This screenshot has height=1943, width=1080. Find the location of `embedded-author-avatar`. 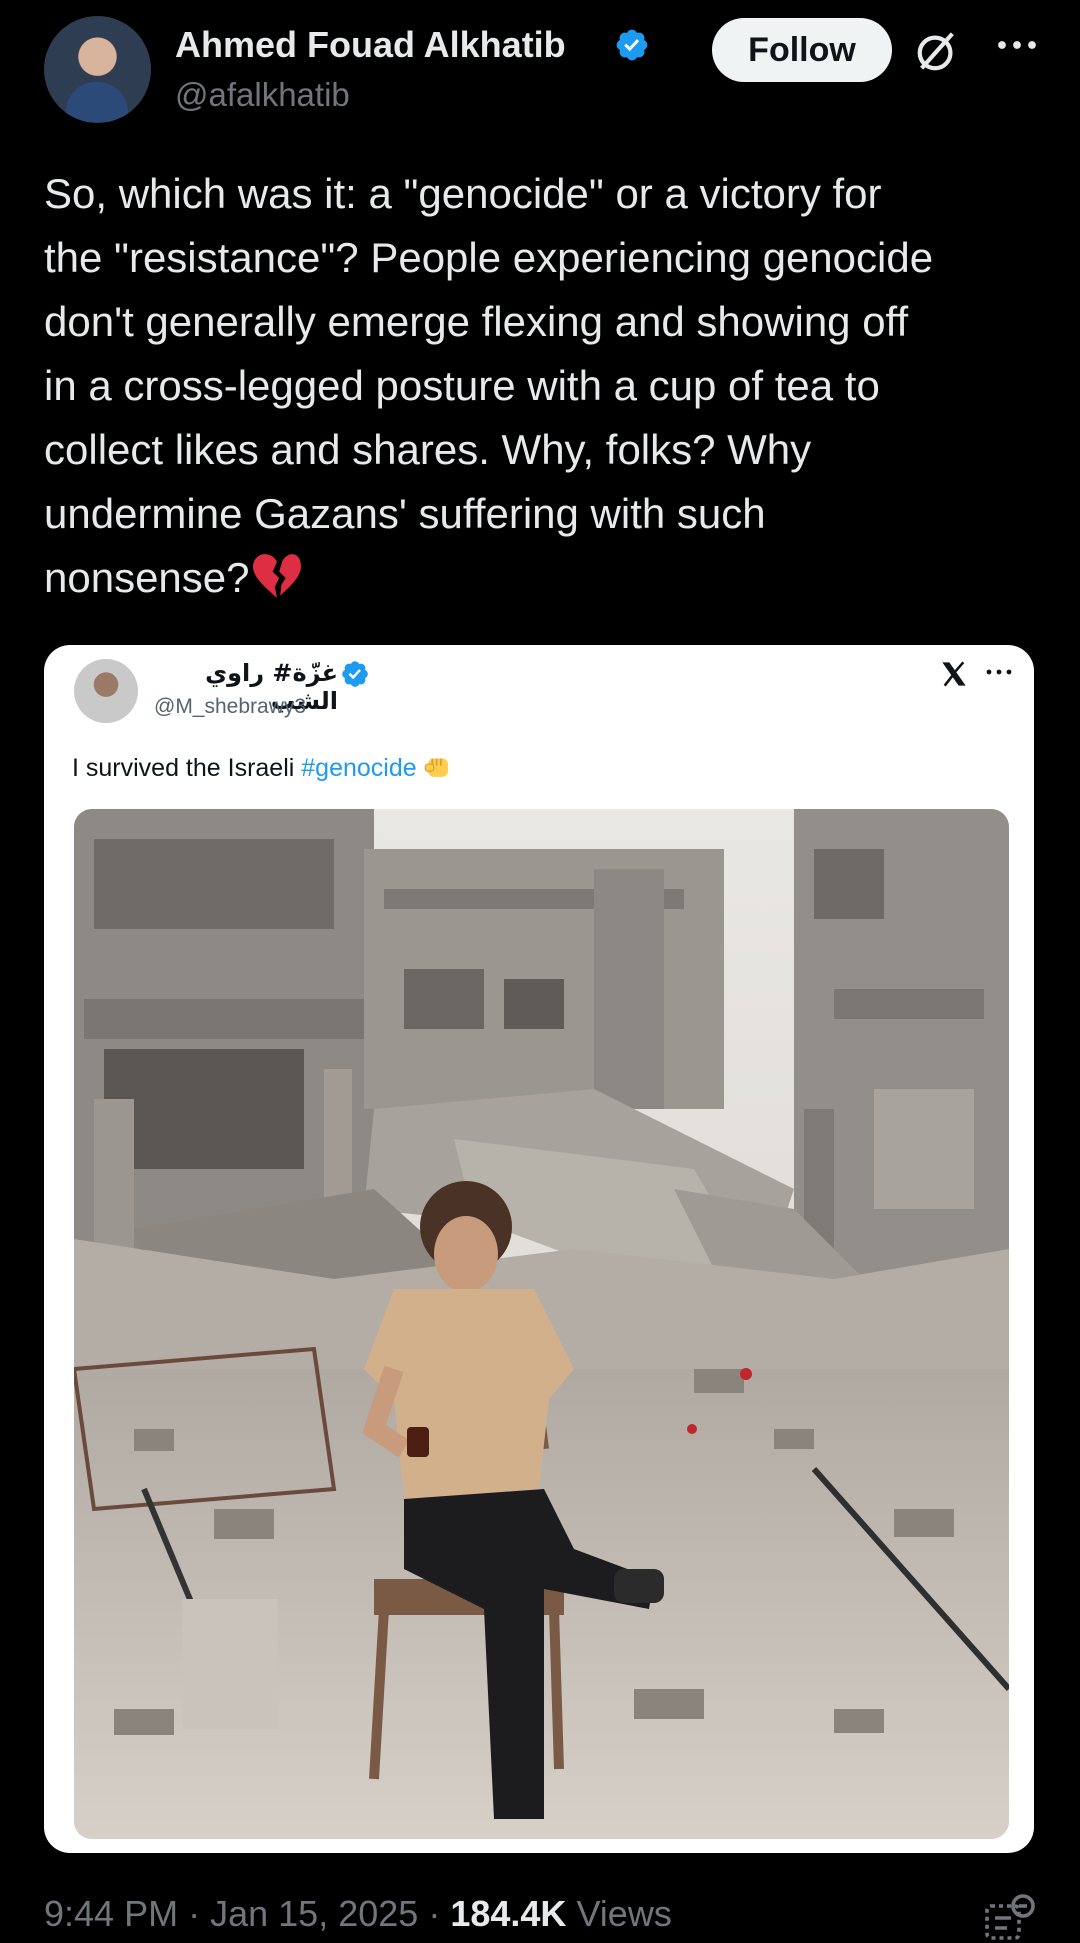

embedded-author-avatar is located at coordinates (106, 691).